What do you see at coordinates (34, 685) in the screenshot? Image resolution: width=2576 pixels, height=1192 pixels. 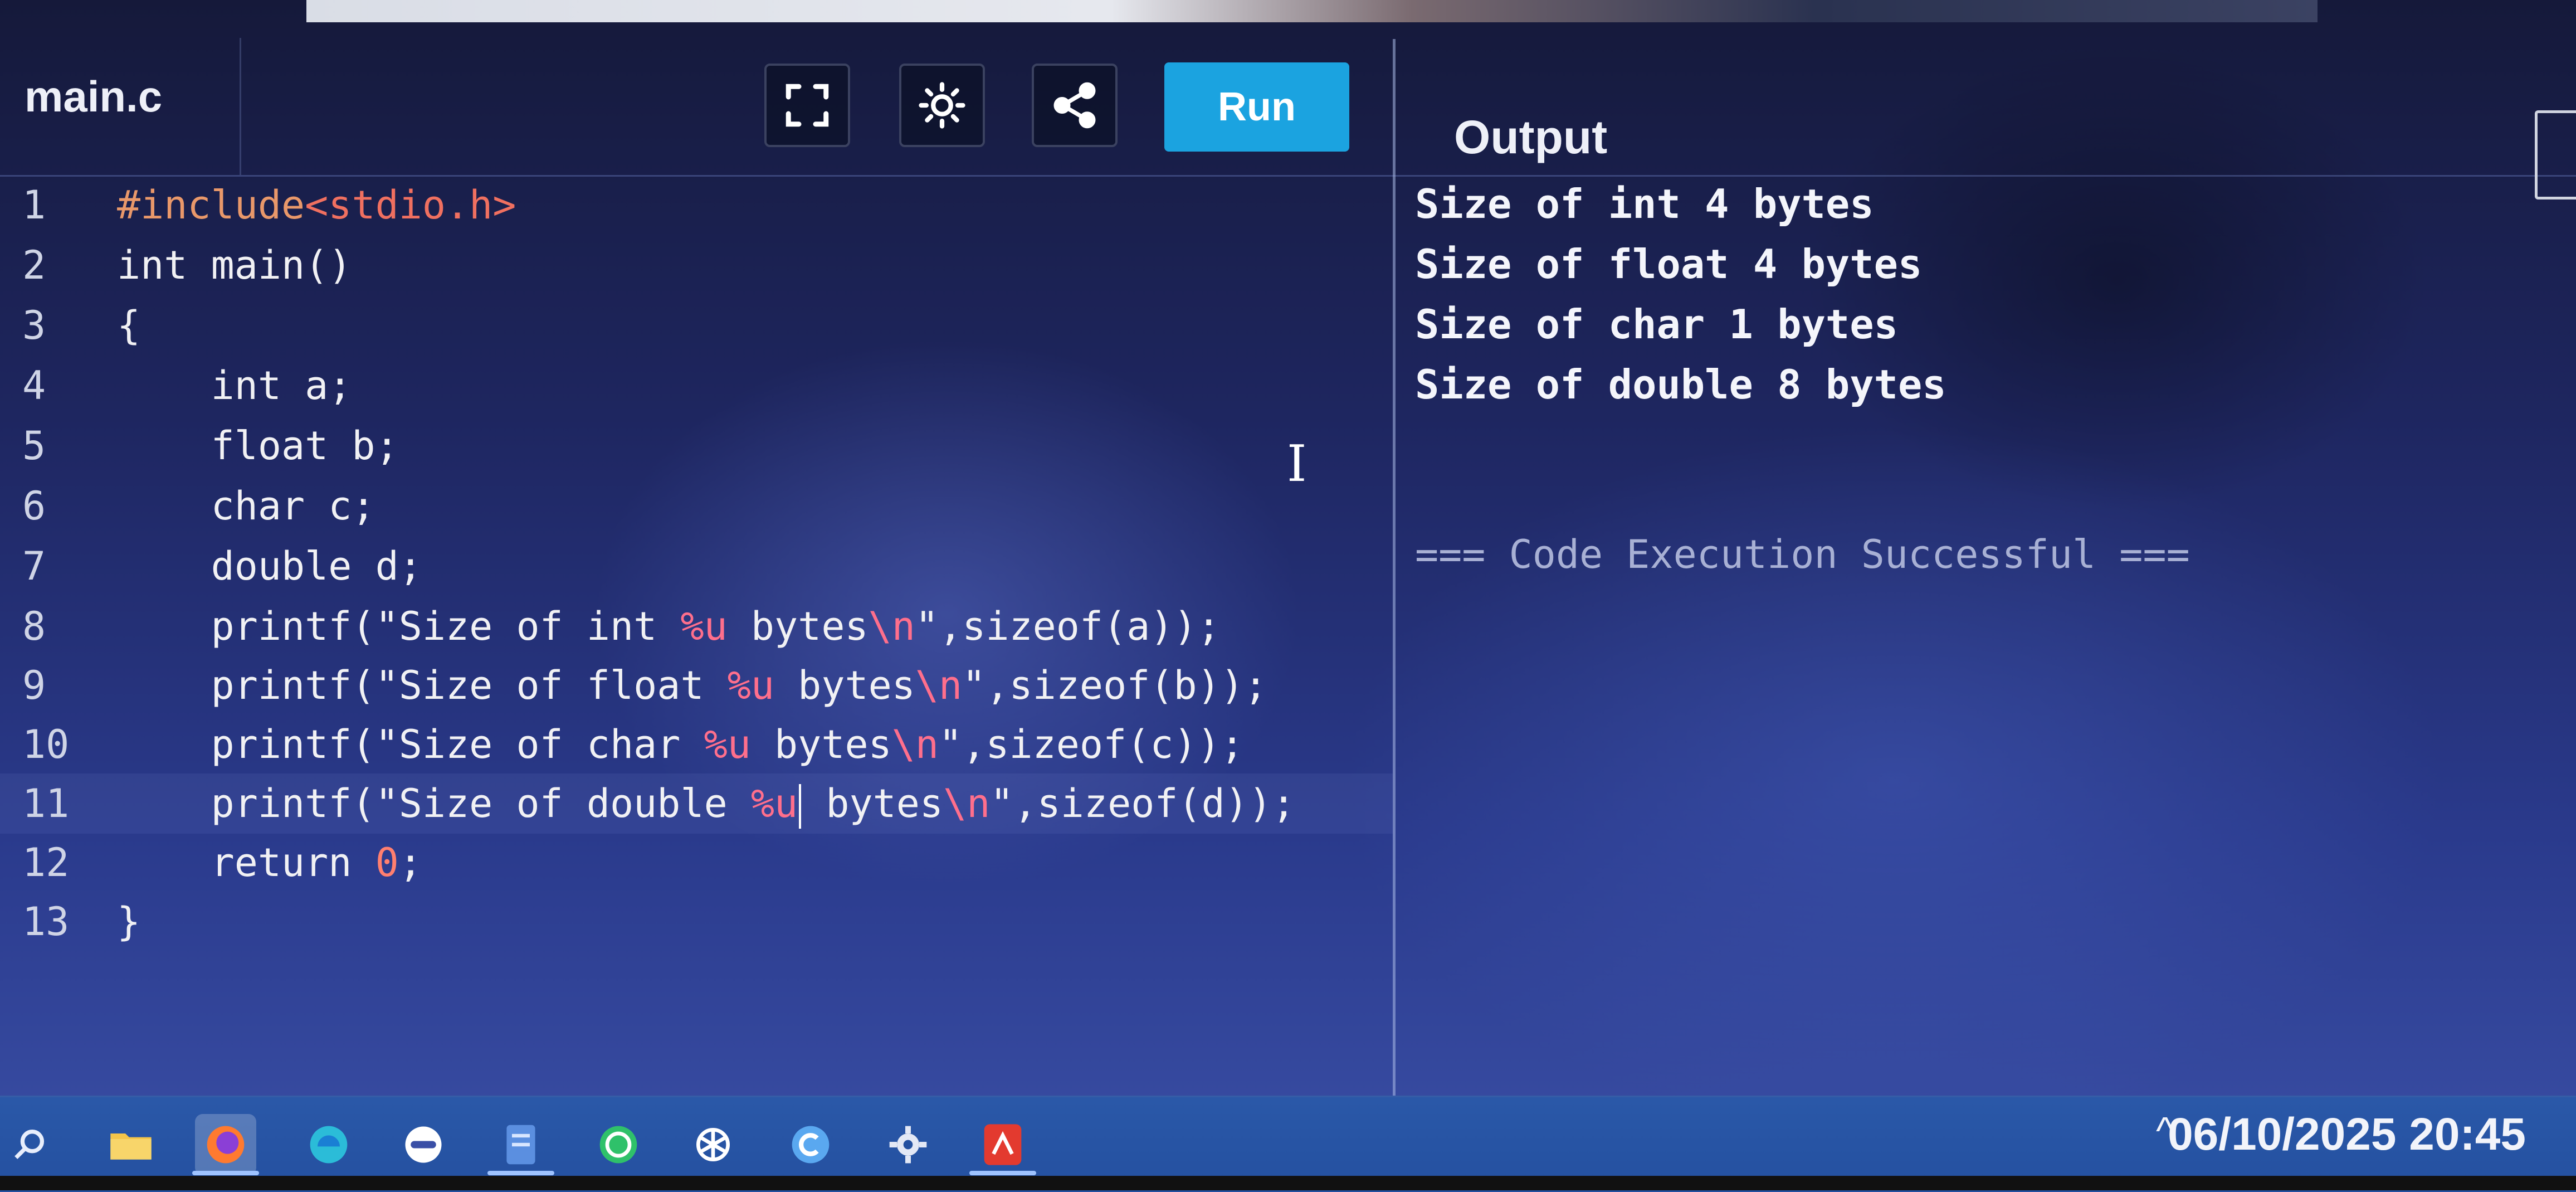 I see `line-number: 9` at bounding box center [34, 685].